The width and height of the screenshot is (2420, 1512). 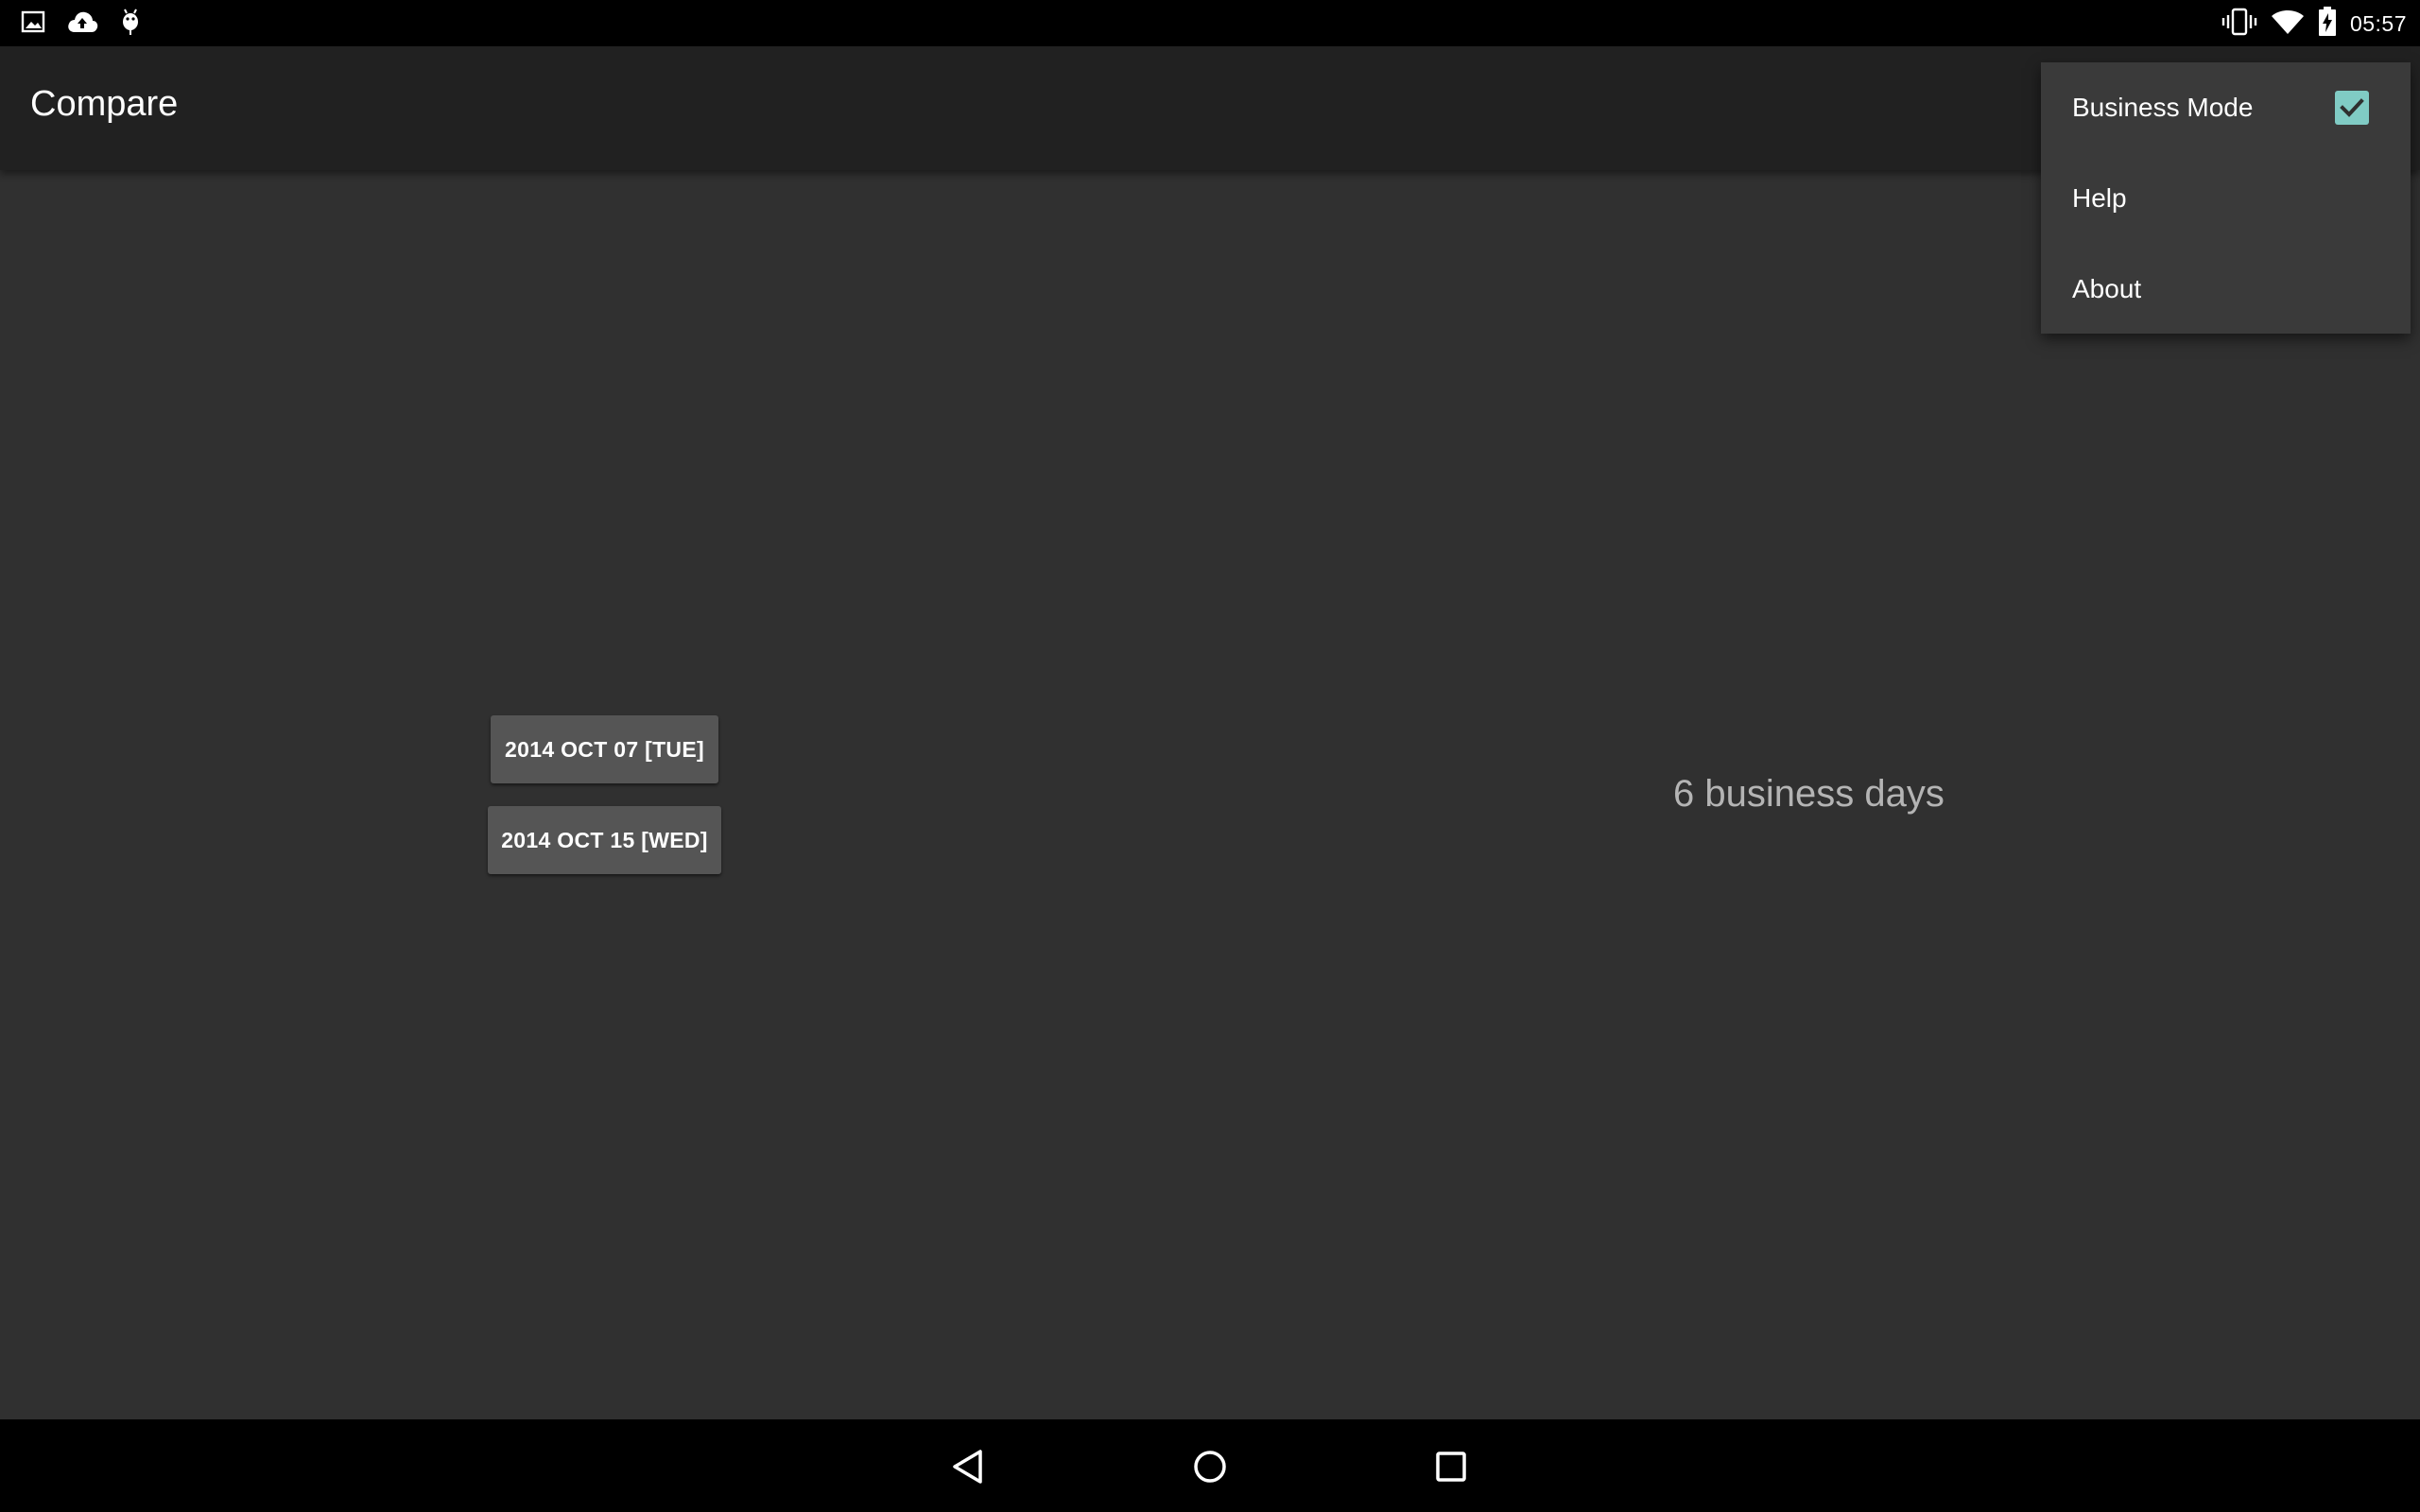 What do you see at coordinates (104, 104) in the screenshot?
I see `page-title: Compare` at bounding box center [104, 104].